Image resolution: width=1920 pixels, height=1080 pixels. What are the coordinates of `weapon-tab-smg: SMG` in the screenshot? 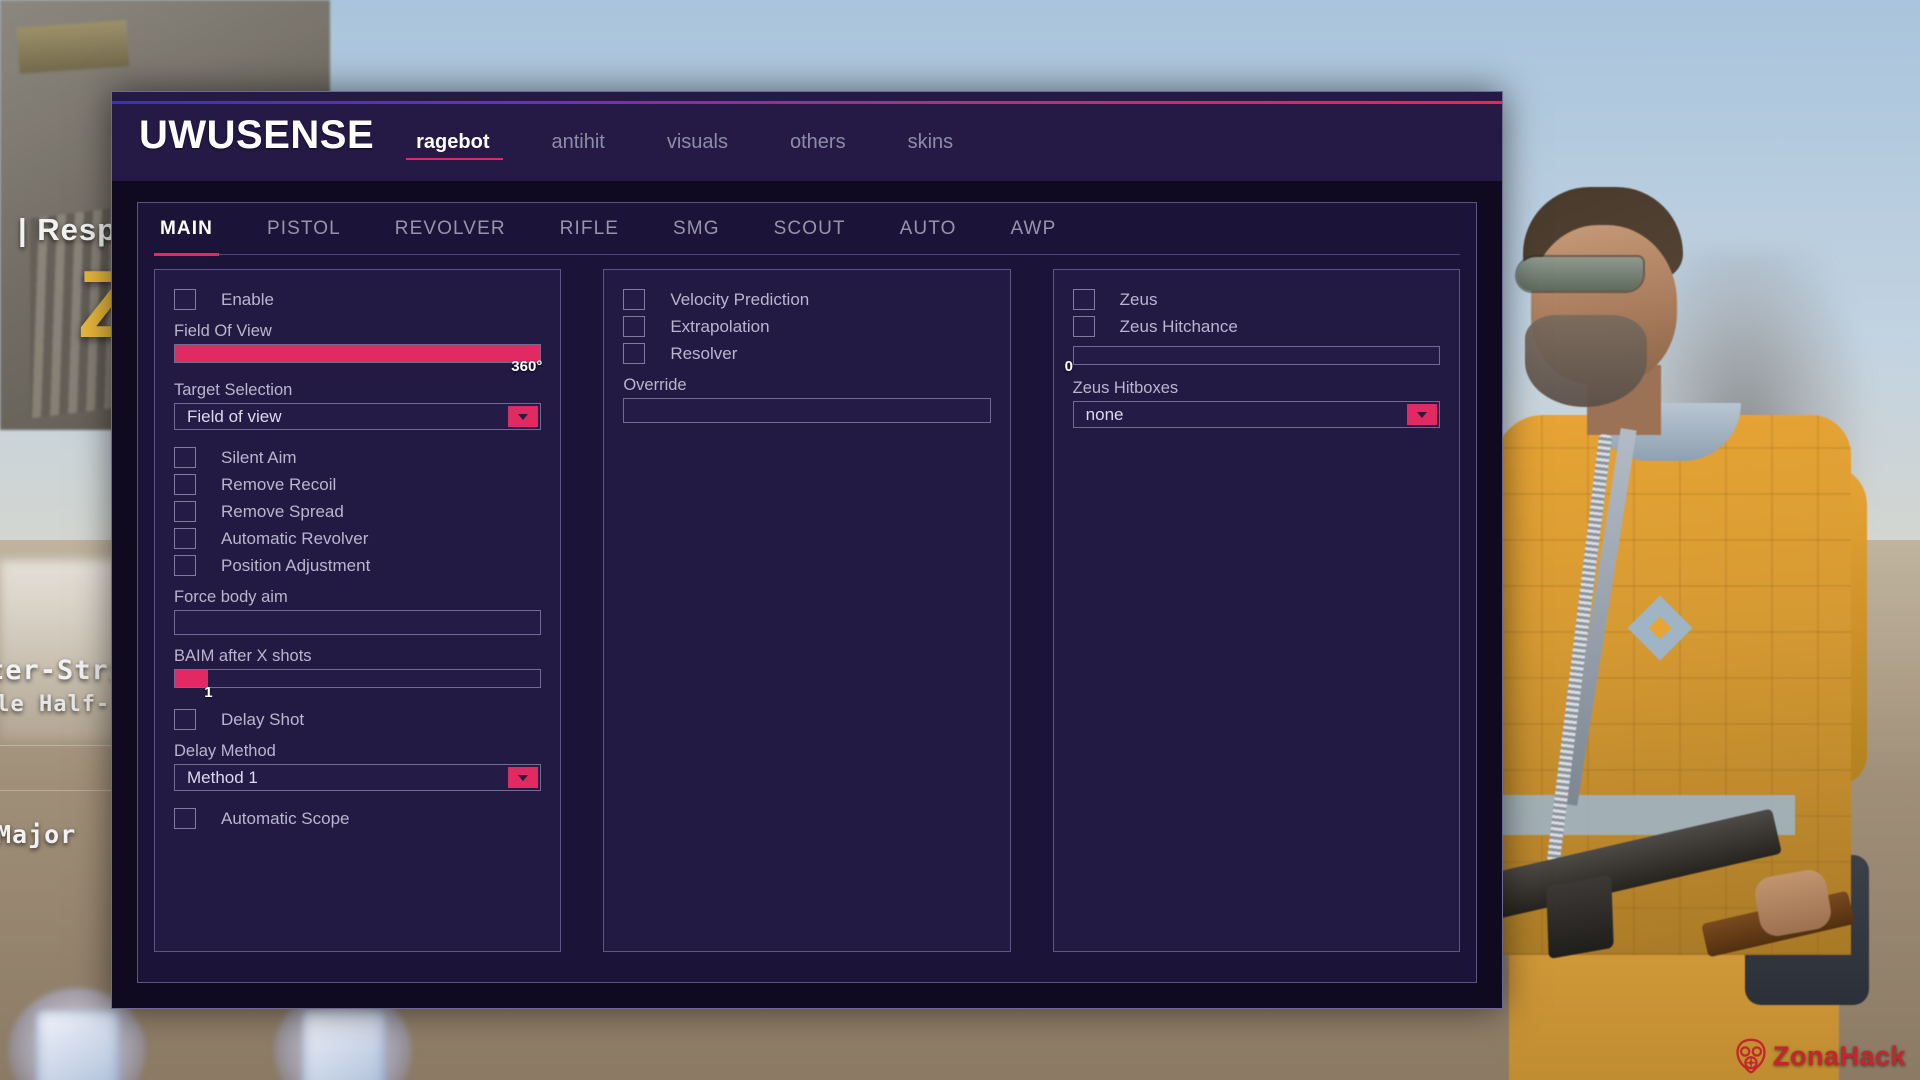 It's located at (696, 228).